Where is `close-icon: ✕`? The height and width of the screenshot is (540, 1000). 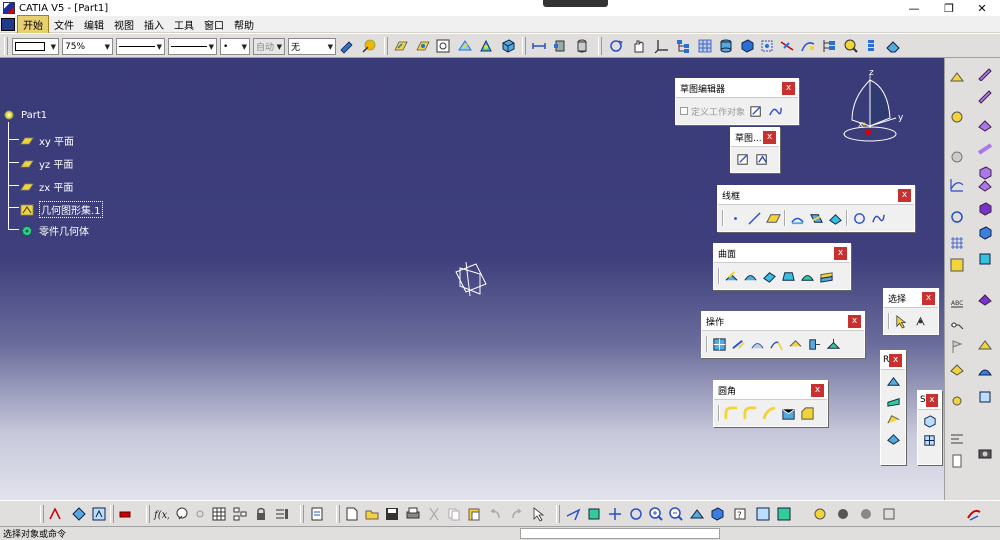
close-icon: ✕ is located at coordinates (982, 8).